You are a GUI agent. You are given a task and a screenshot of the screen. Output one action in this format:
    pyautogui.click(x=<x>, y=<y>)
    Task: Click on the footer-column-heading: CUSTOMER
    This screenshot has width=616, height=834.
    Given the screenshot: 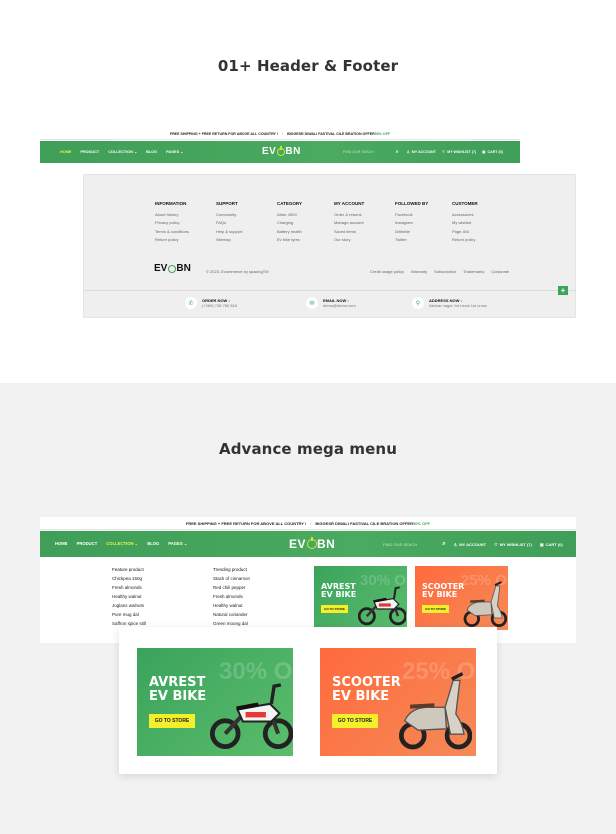 What is the action you would take?
    pyautogui.click(x=465, y=203)
    